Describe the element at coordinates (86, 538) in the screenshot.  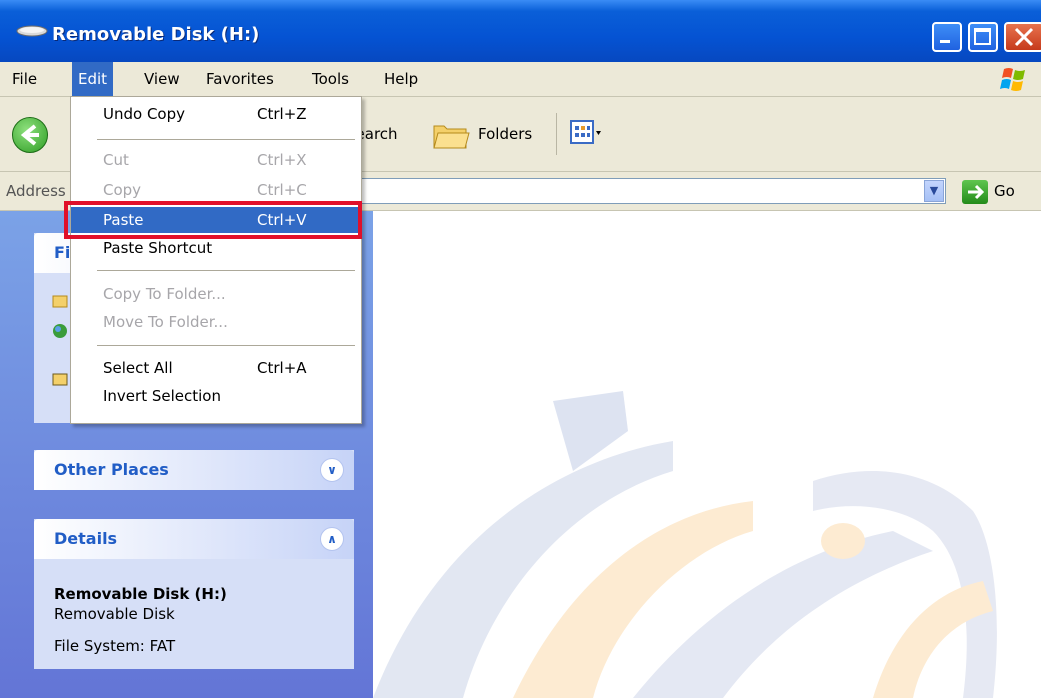
I see `details-title: Details` at that location.